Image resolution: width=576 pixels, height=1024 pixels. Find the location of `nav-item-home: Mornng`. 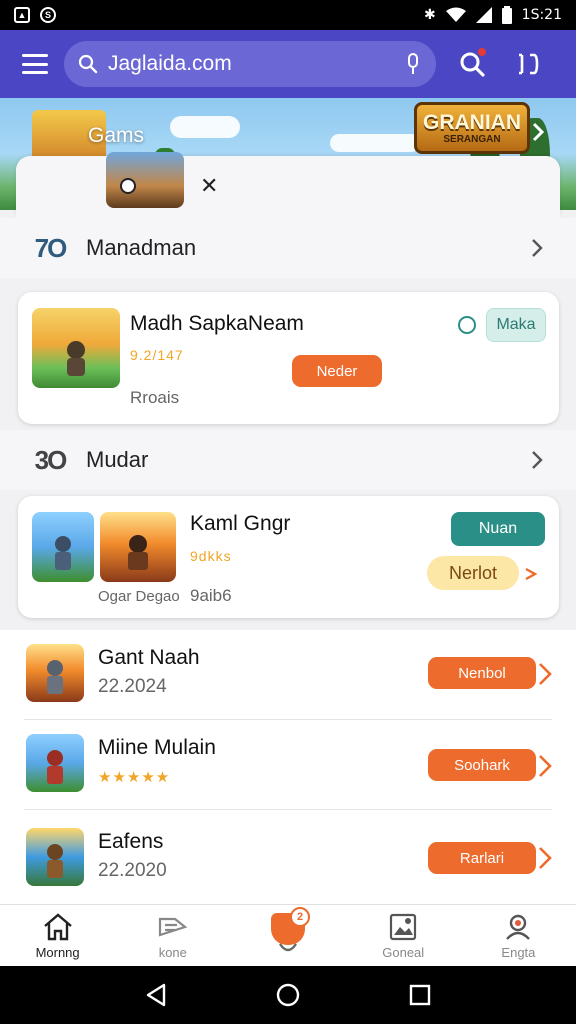

nav-item-home: Mornng is located at coordinates (57, 935).